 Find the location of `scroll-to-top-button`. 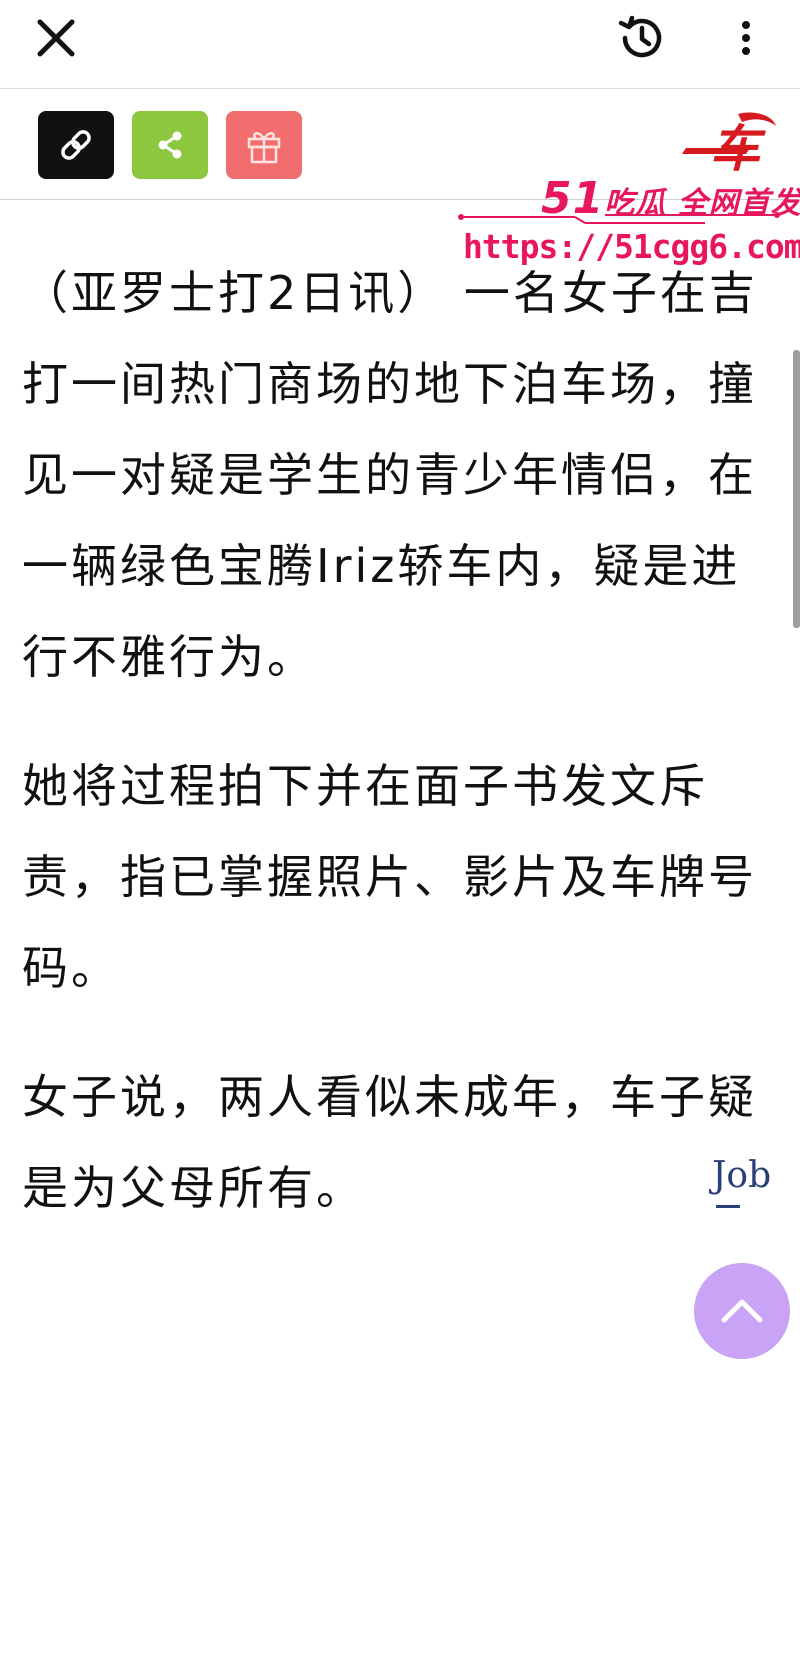

scroll-to-top-button is located at coordinates (742, 1311).